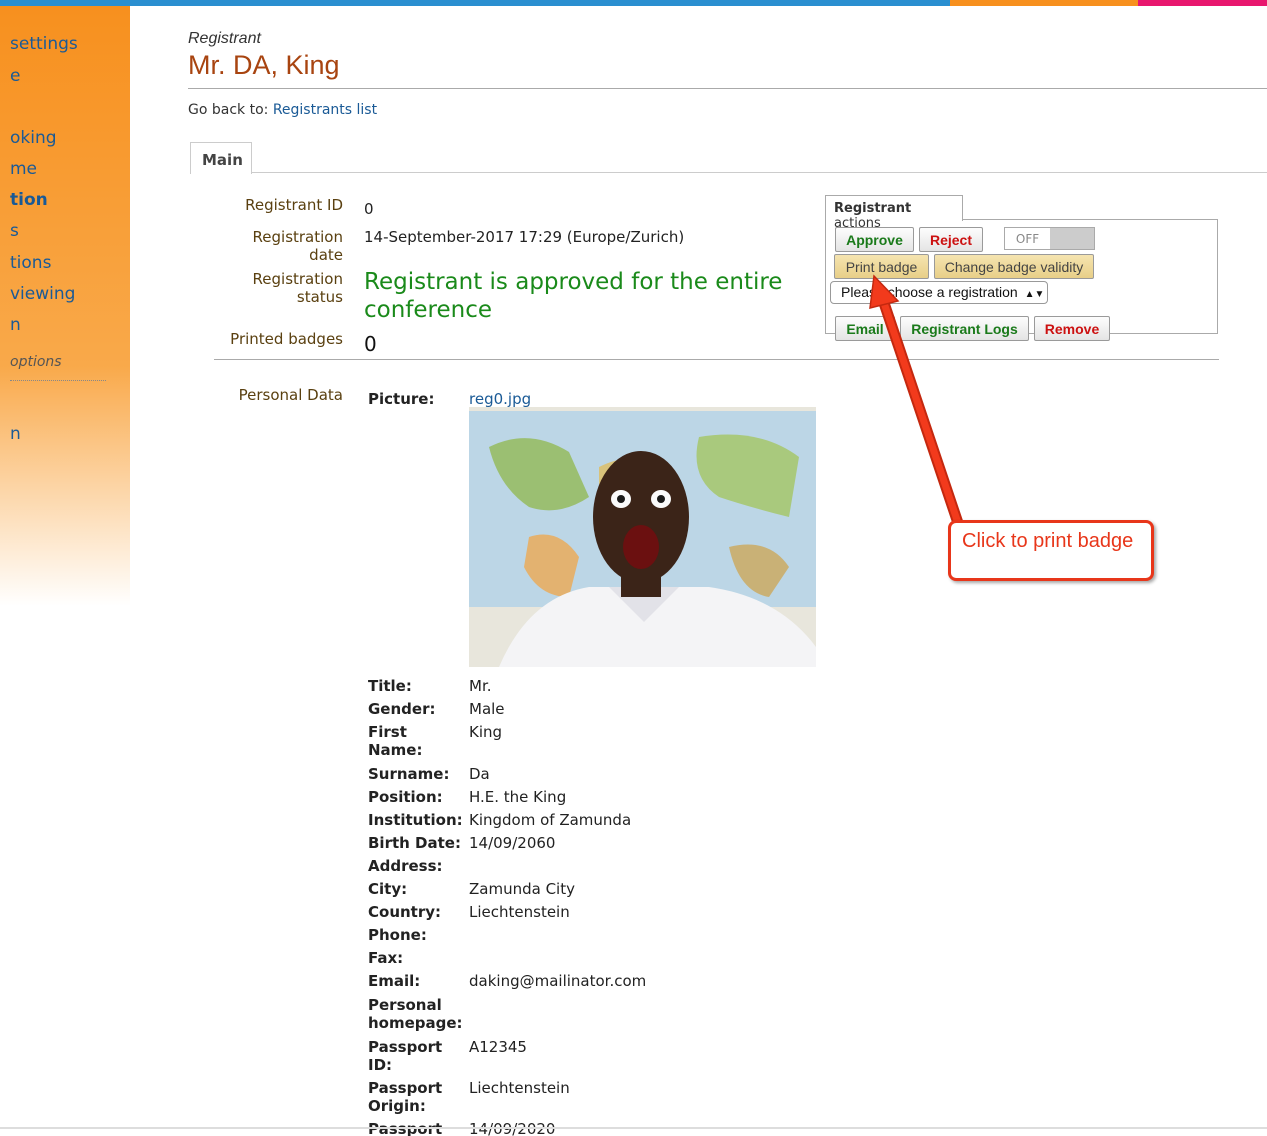 The height and width of the screenshot is (1136, 1267). Describe the element at coordinates (524, 237) in the screenshot. I see `registration-date-value: 14-September-2017 17:29 (Europe/Zurich)` at that location.